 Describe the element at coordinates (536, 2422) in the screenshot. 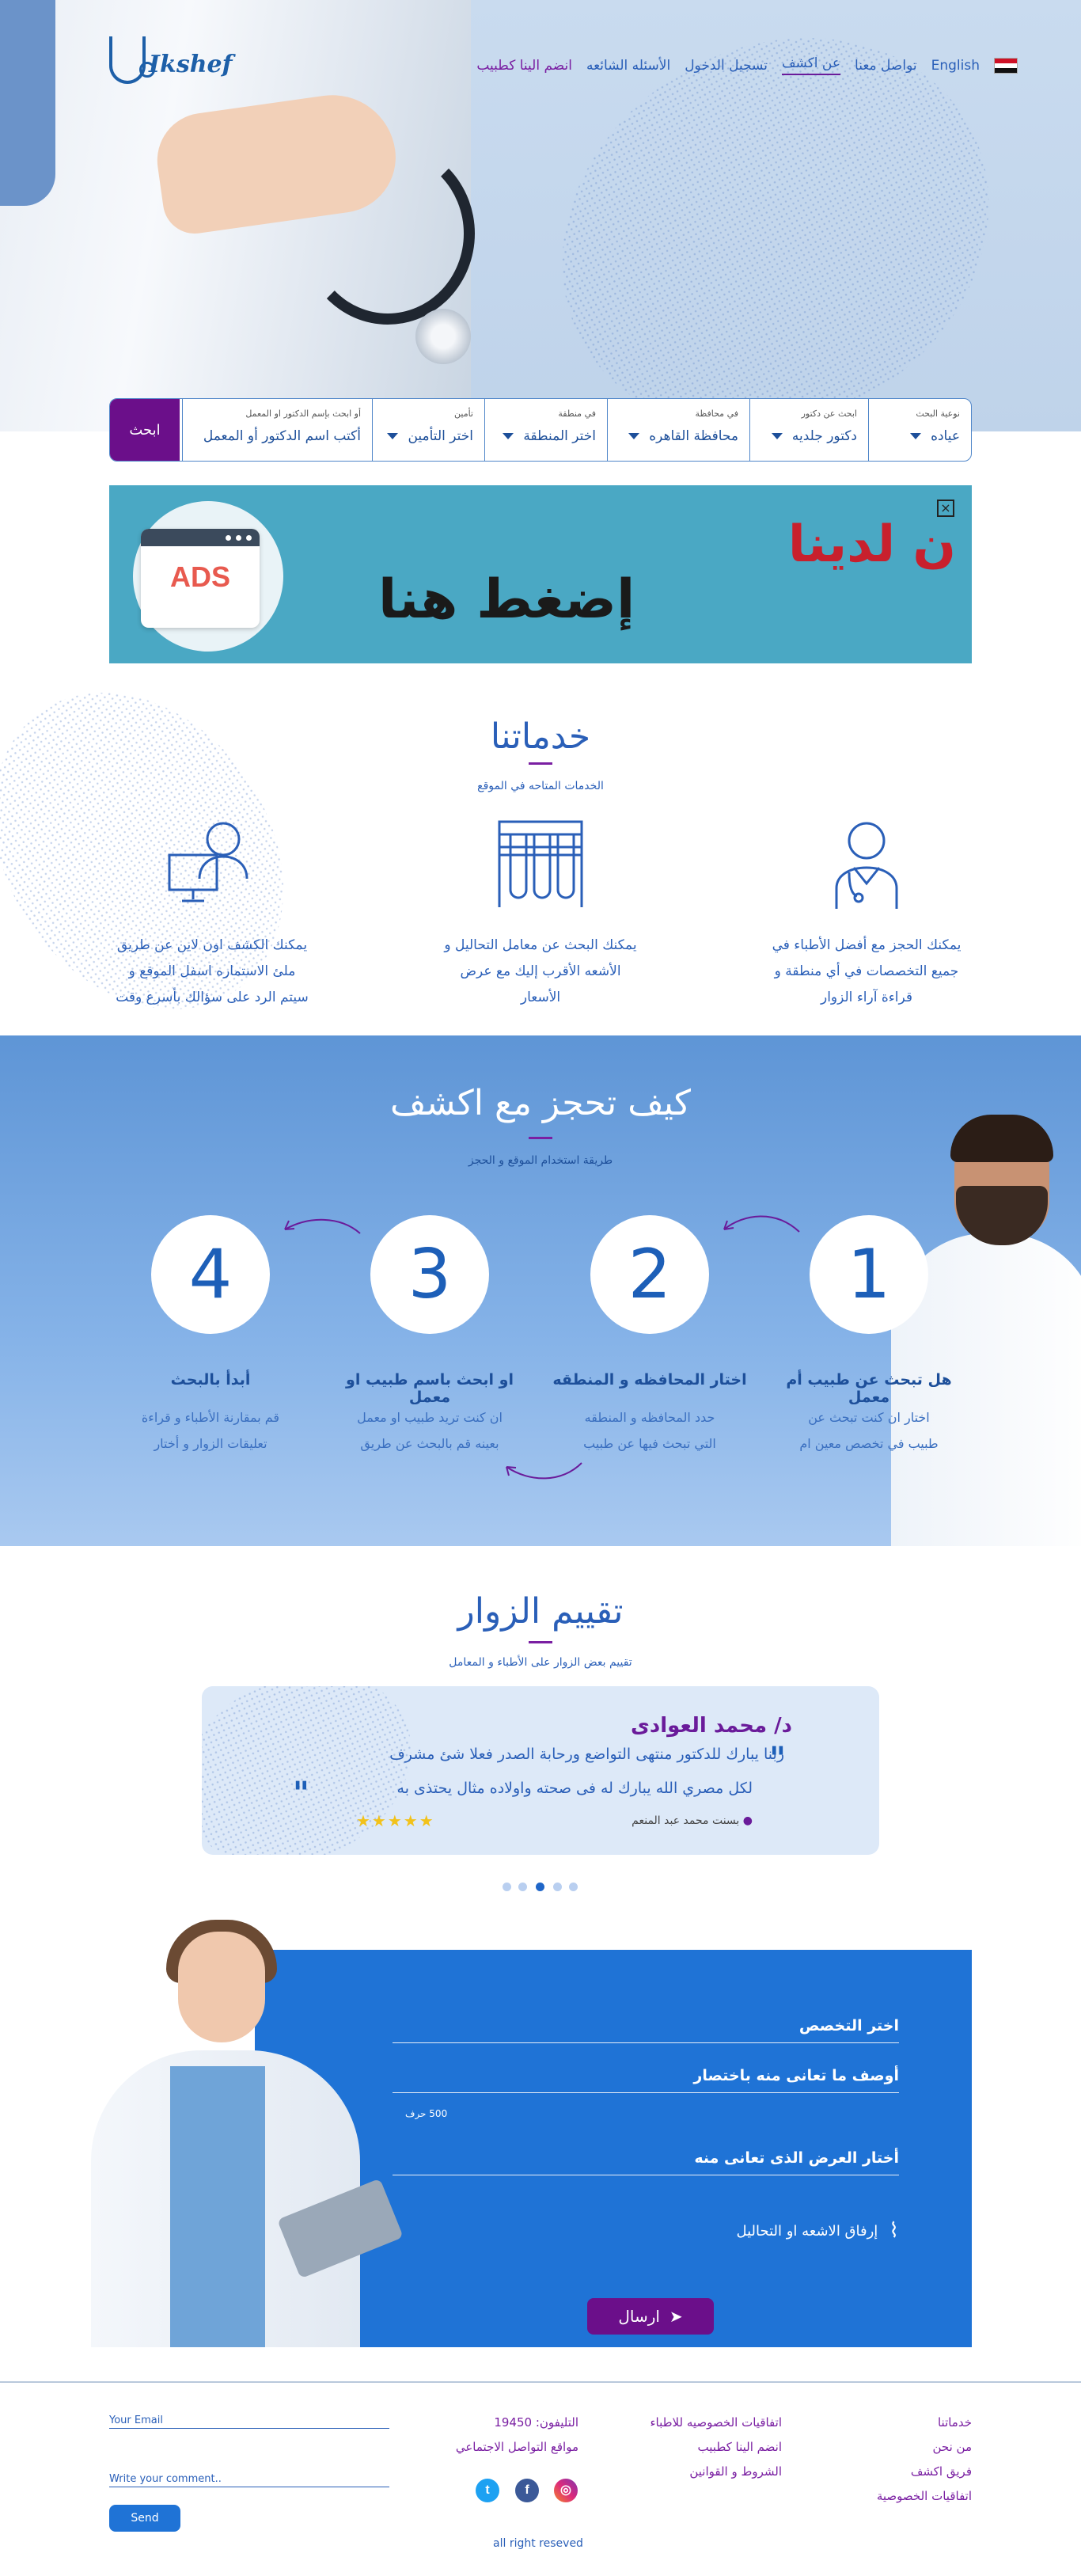

I see `footer-phone: التليفون: 19450` at that location.